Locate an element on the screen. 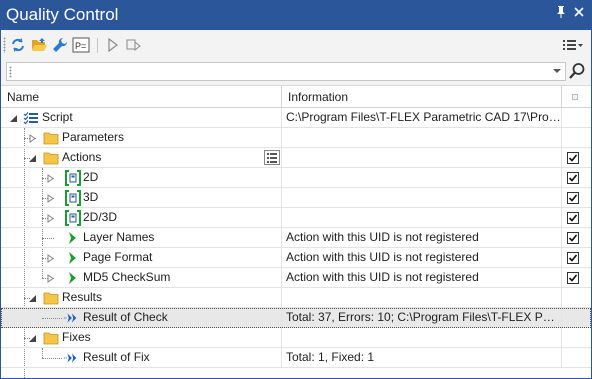  action-arrow-icon is located at coordinates (72, 238).